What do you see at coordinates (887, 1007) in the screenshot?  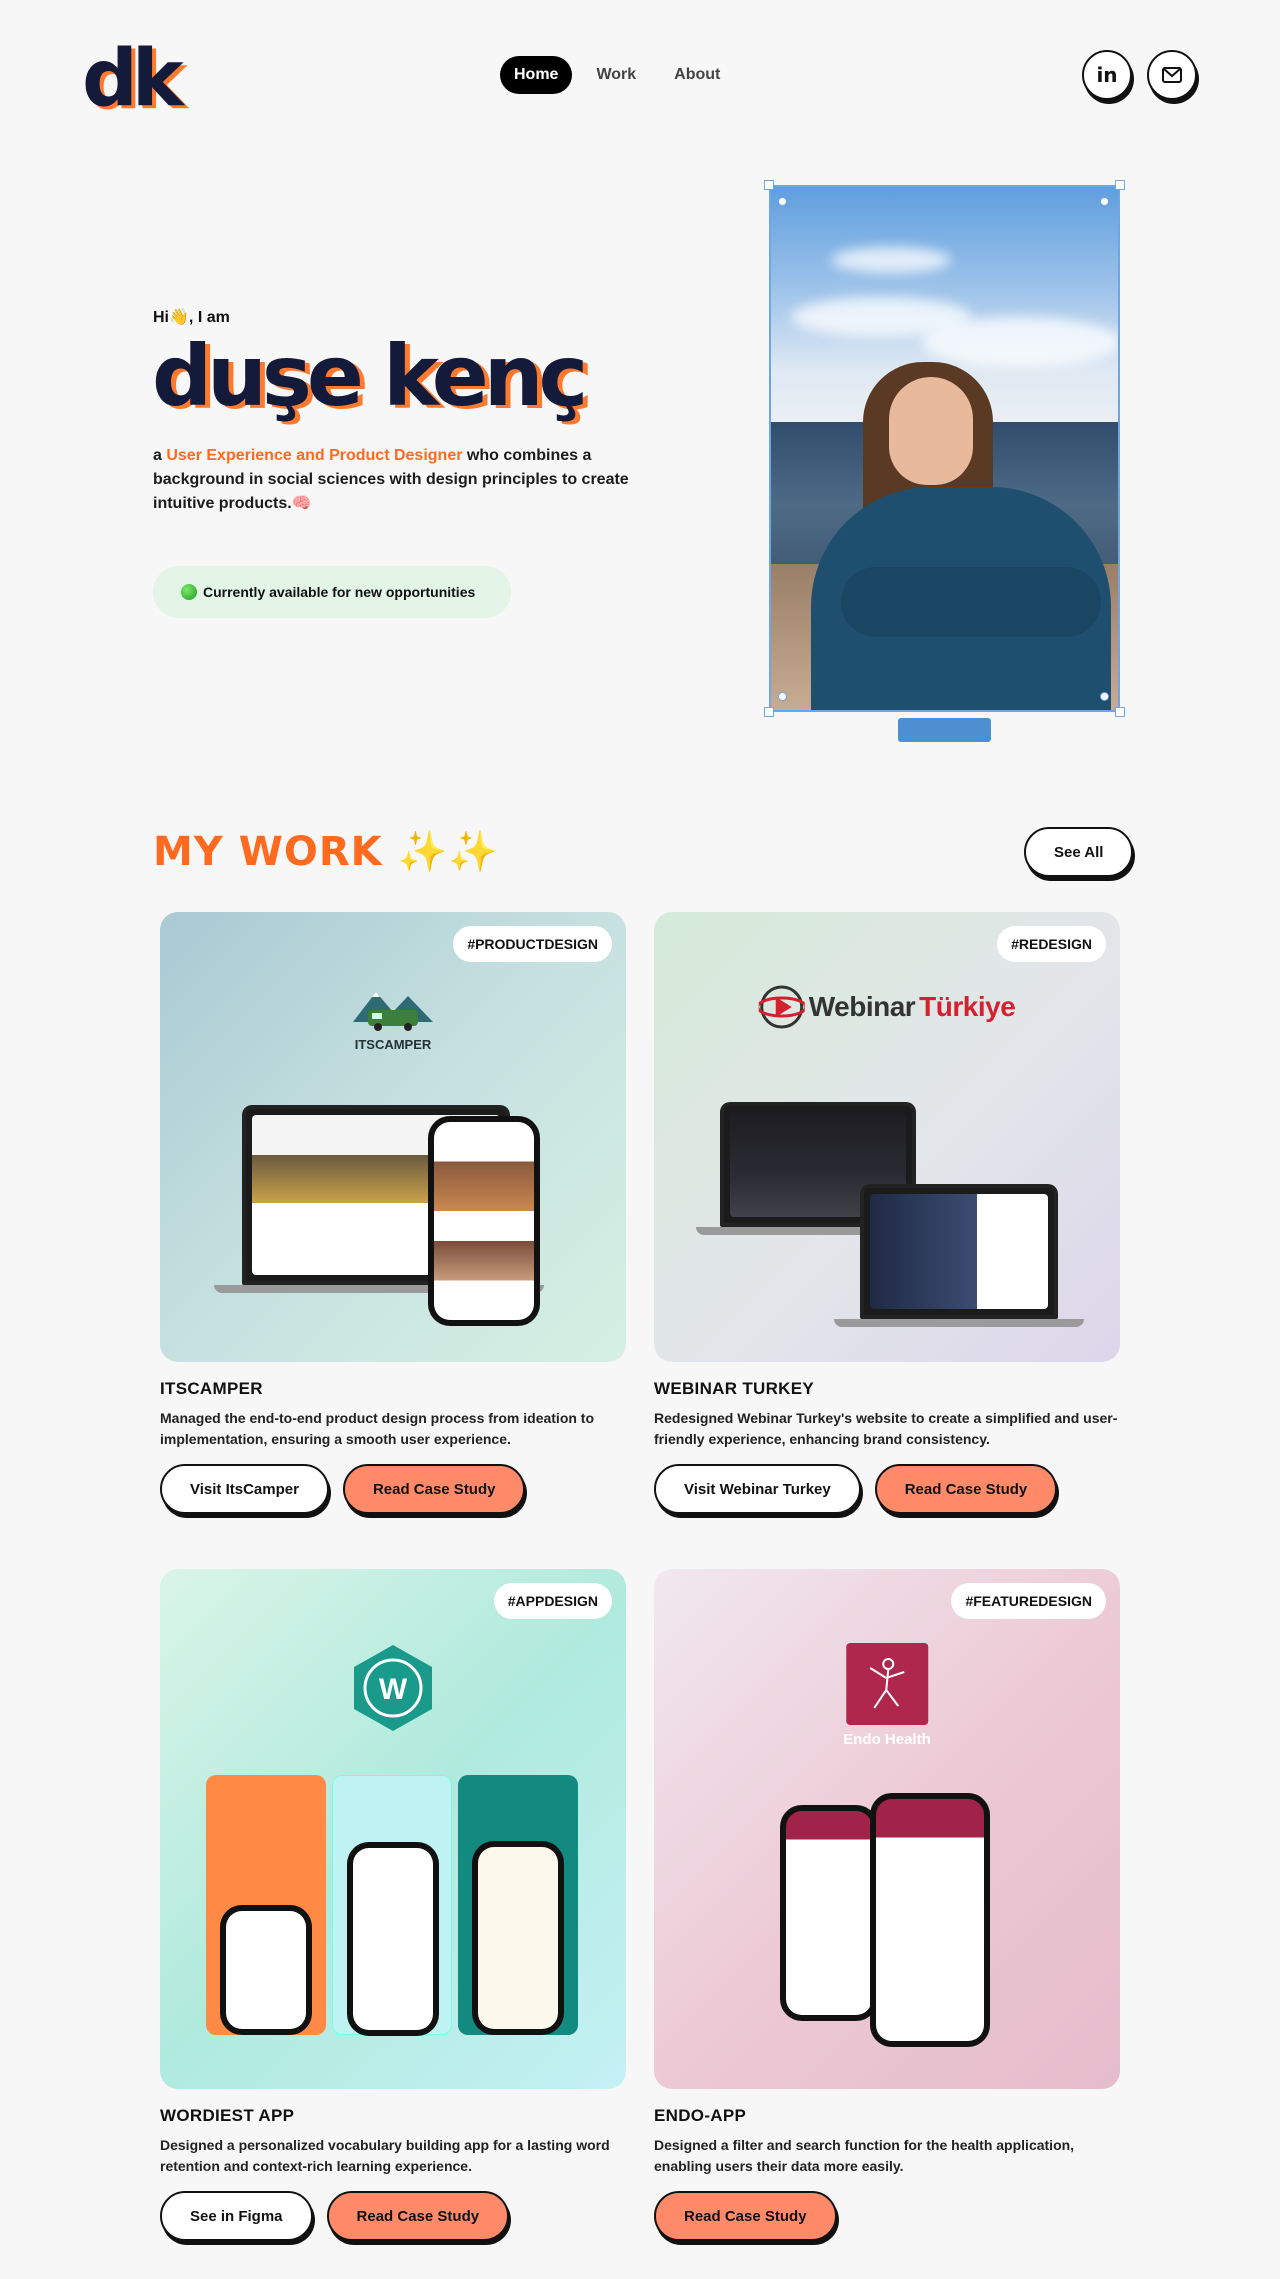 I see `webinar-logo: Webinar Türkiye` at bounding box center [887, 1007].